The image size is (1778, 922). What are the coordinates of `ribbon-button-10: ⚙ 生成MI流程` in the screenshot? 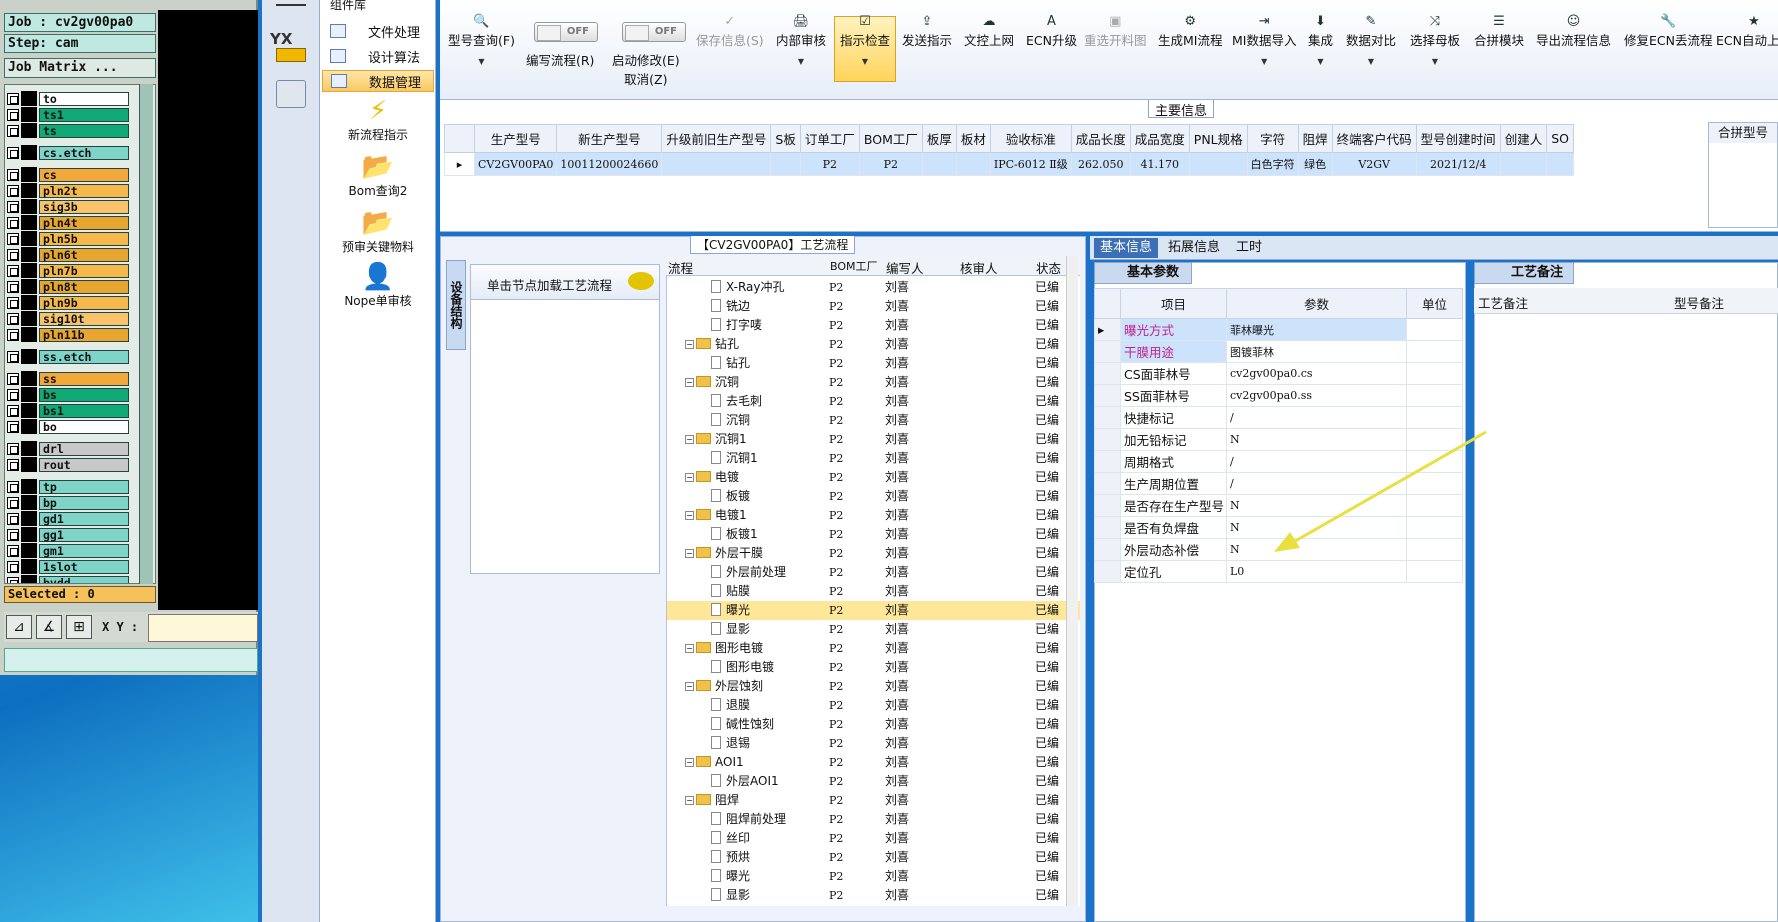 It's located at (1190, 31).